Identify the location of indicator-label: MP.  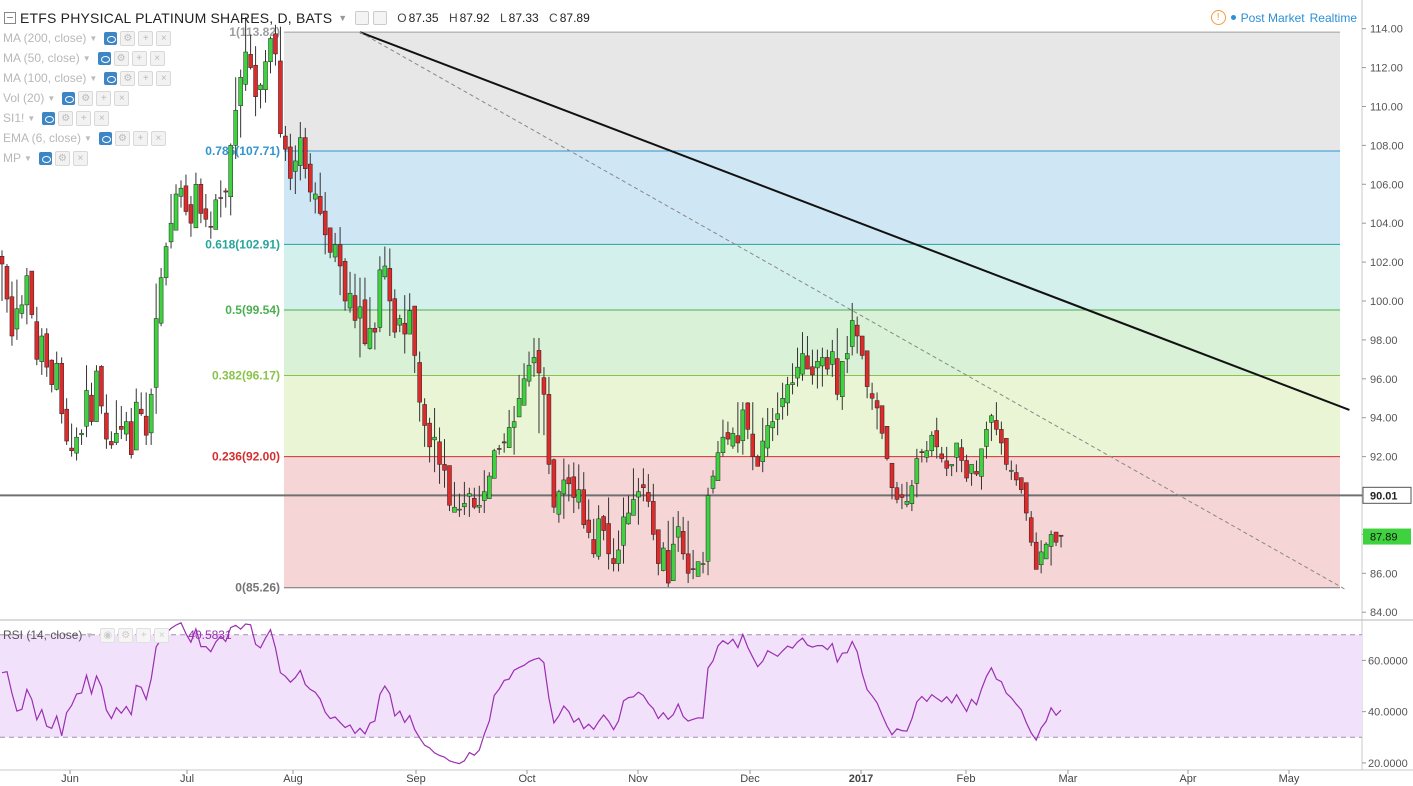
(12, 158).